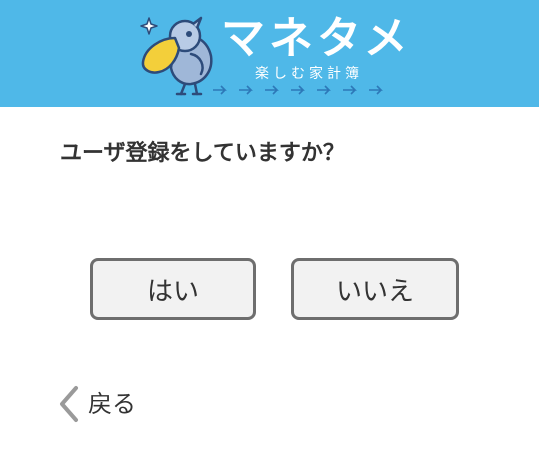  I want to click on back-link: 戻る, so click(96, 404).